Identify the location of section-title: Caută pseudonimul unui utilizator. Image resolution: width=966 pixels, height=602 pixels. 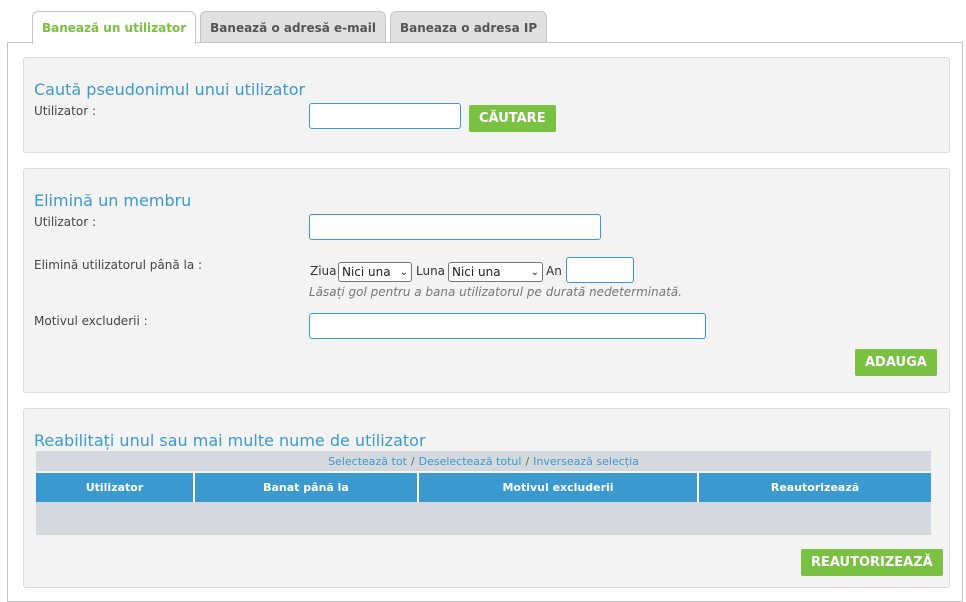
(170, 89).